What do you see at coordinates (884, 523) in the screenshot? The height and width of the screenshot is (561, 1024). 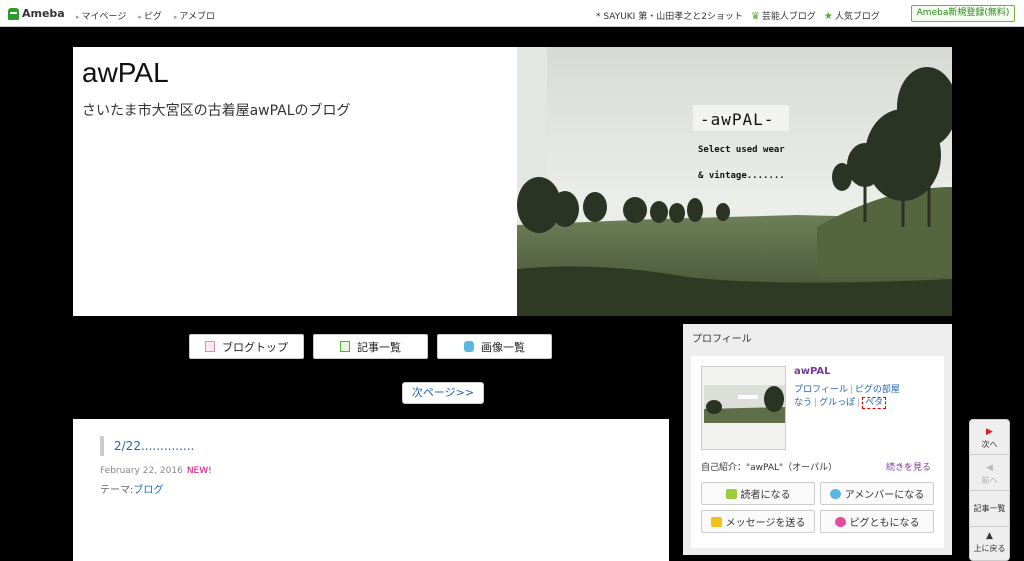 I see `pigg-friend-label: ピグともになる` at bounding box center [884, 523].